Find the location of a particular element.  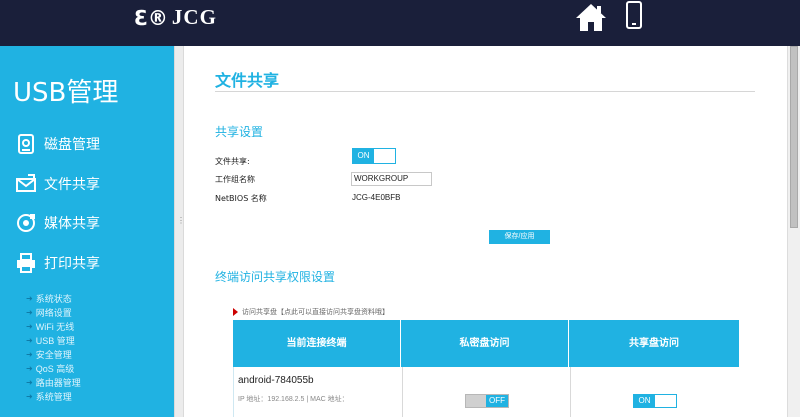

sidebar-subitem: ➜ 安全管理 is located at coordinates (49, 354).